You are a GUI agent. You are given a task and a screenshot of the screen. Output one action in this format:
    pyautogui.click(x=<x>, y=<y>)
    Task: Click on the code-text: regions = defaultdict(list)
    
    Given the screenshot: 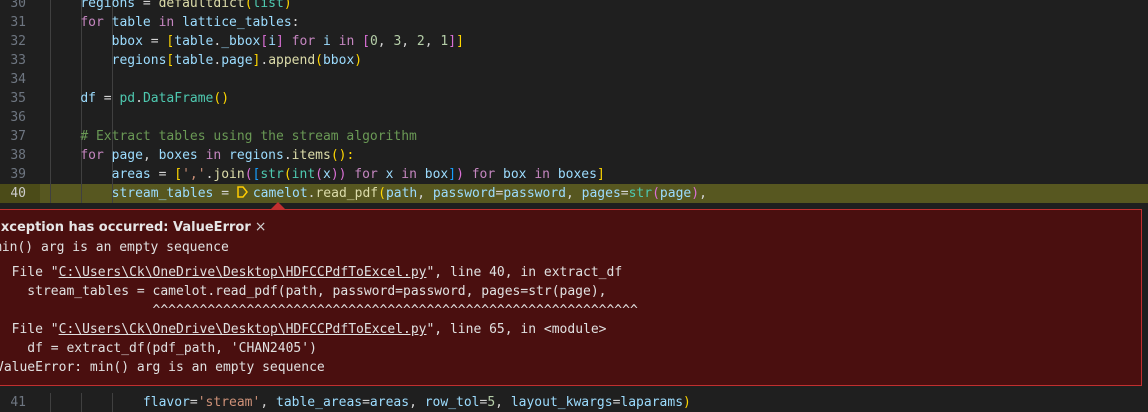 What is the action you would take?
    pyautogui.click(x=186, y=5)
    